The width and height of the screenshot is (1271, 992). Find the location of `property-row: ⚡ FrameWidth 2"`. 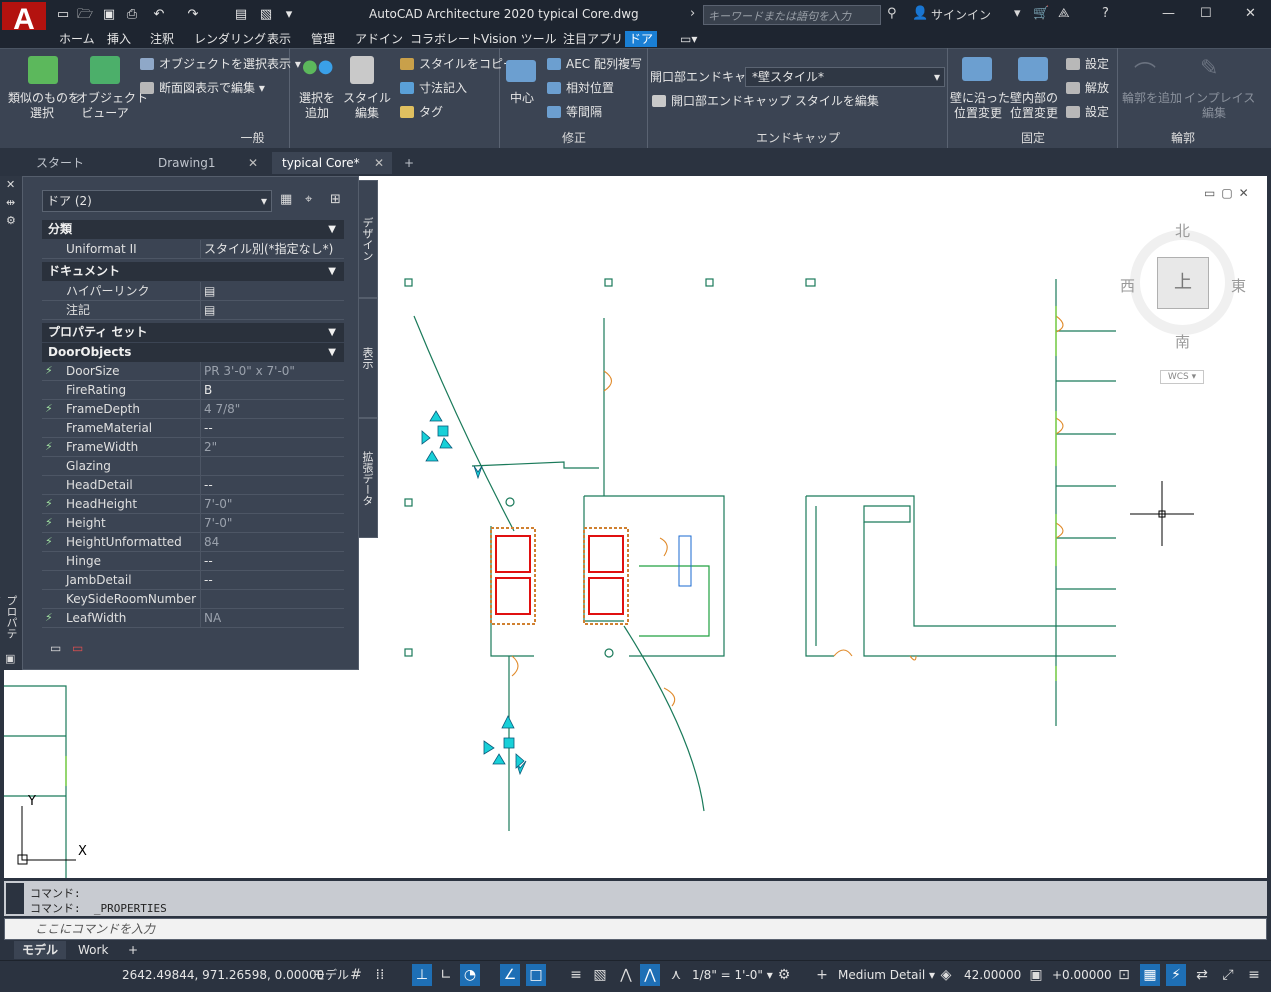

property-row: ⚡ FrameWidth 2" is located at coordinates (193, 447).